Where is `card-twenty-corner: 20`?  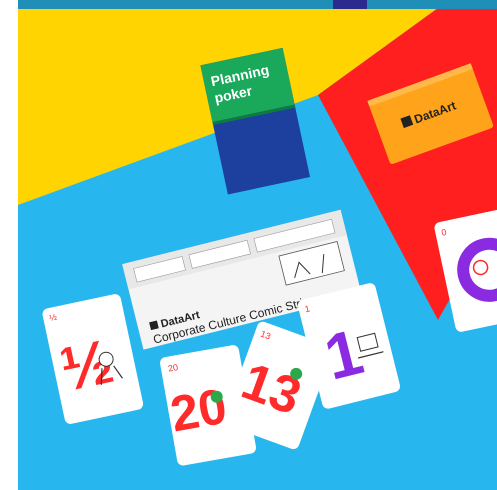
card-twenty-corner: 20 is located at coordinates (173, 368).